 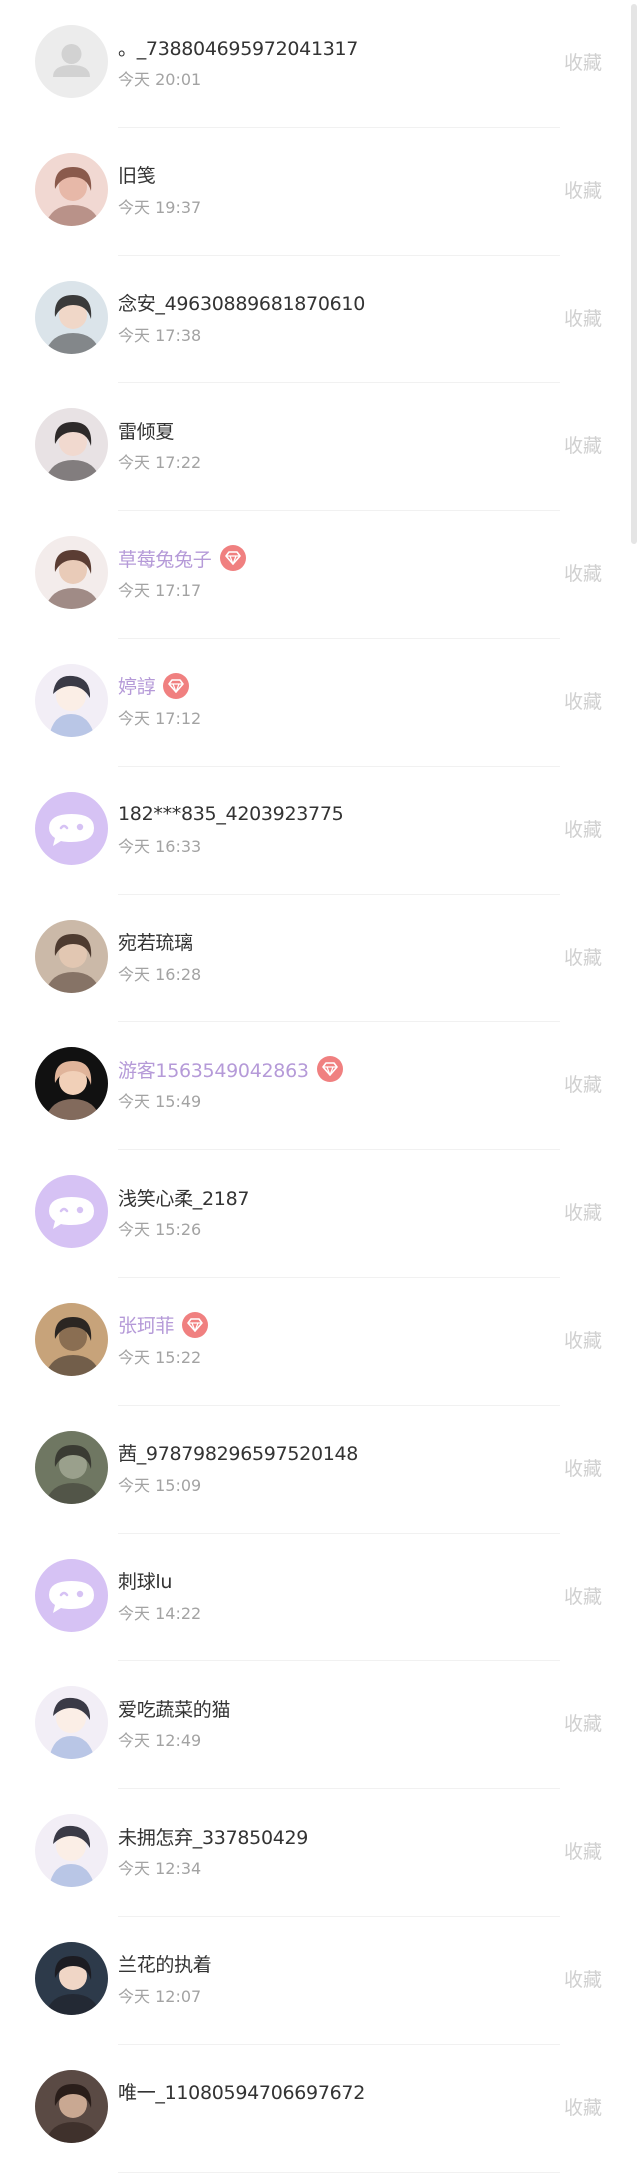 I want to click on list-item: 刺球lu 今天 14:22 收藏, so click(x=310, y=1598).